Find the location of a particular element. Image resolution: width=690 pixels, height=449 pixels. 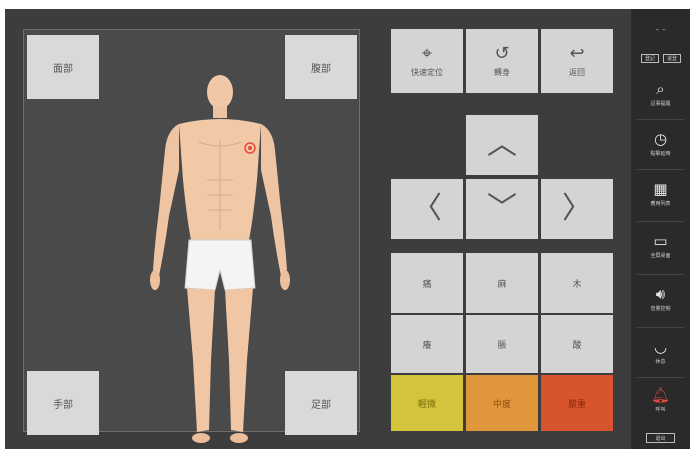

rotate-icon: ↺ is located at coordinates (502, 53).